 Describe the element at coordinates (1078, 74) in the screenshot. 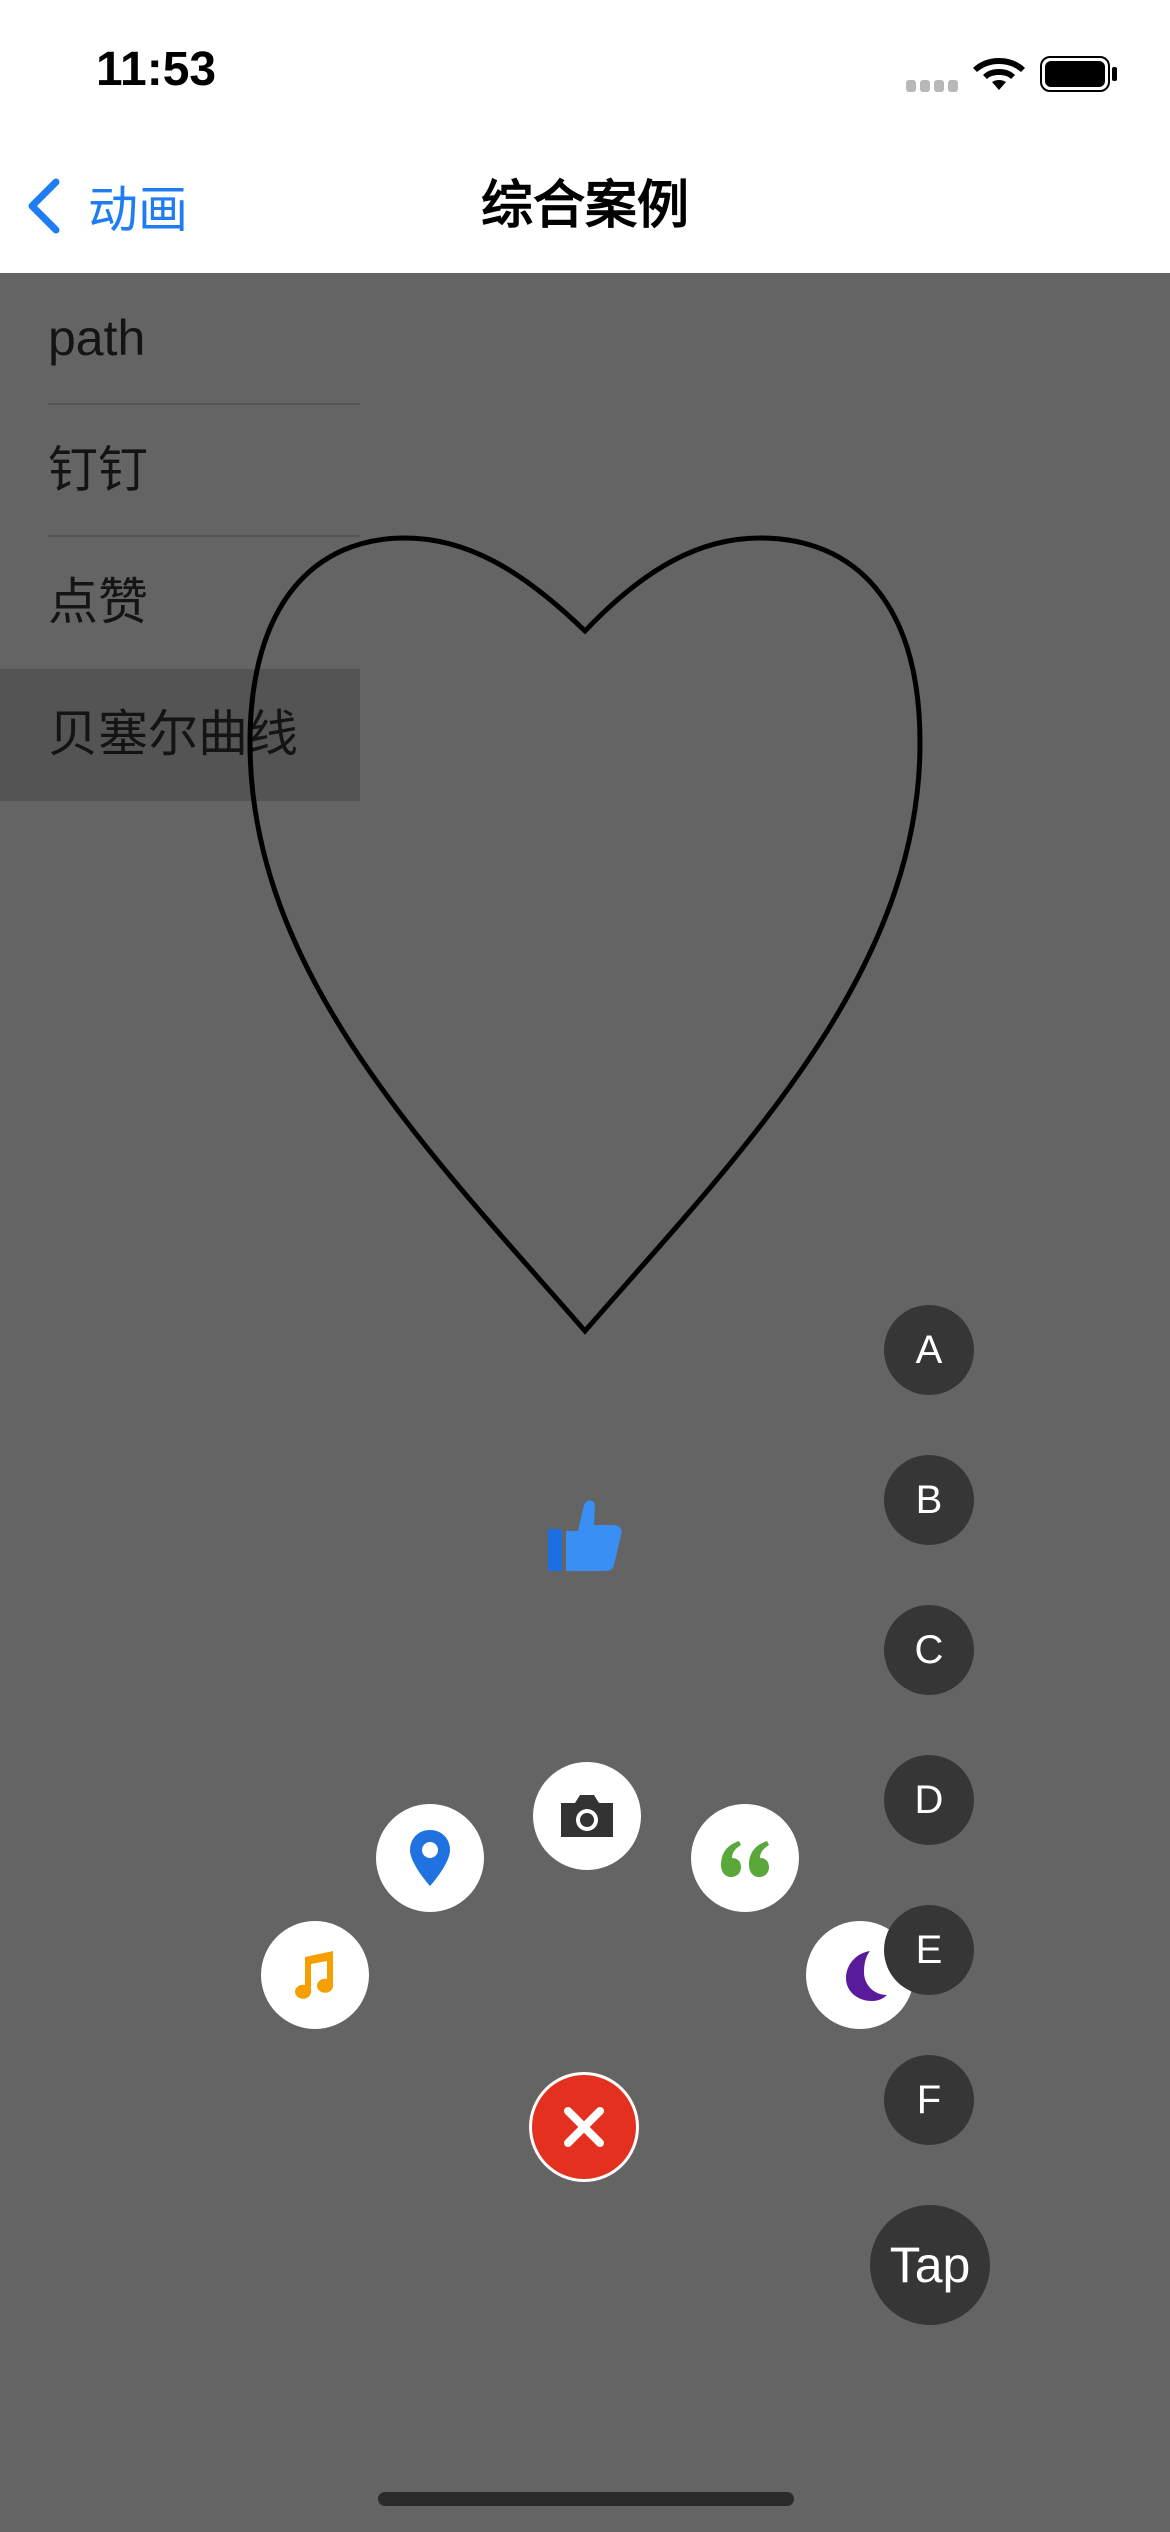

I see `battery-icon` at that location.